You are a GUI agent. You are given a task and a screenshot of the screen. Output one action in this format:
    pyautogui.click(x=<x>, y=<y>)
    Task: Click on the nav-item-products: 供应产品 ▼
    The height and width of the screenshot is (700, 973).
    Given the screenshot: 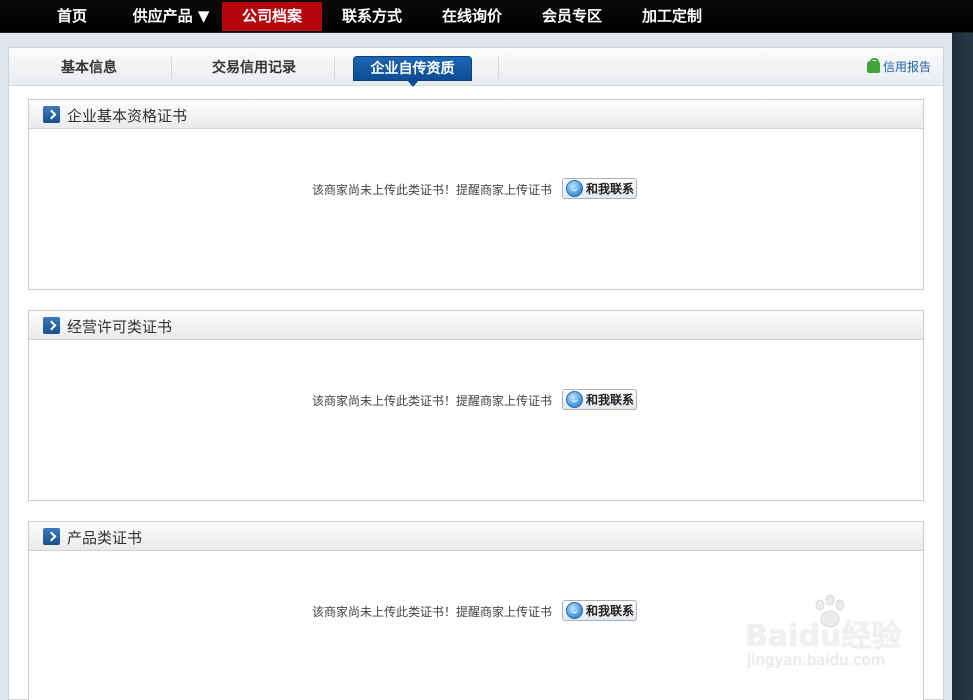 What is the action you would take?
    pyautogui.click(x=171, y=16)
    